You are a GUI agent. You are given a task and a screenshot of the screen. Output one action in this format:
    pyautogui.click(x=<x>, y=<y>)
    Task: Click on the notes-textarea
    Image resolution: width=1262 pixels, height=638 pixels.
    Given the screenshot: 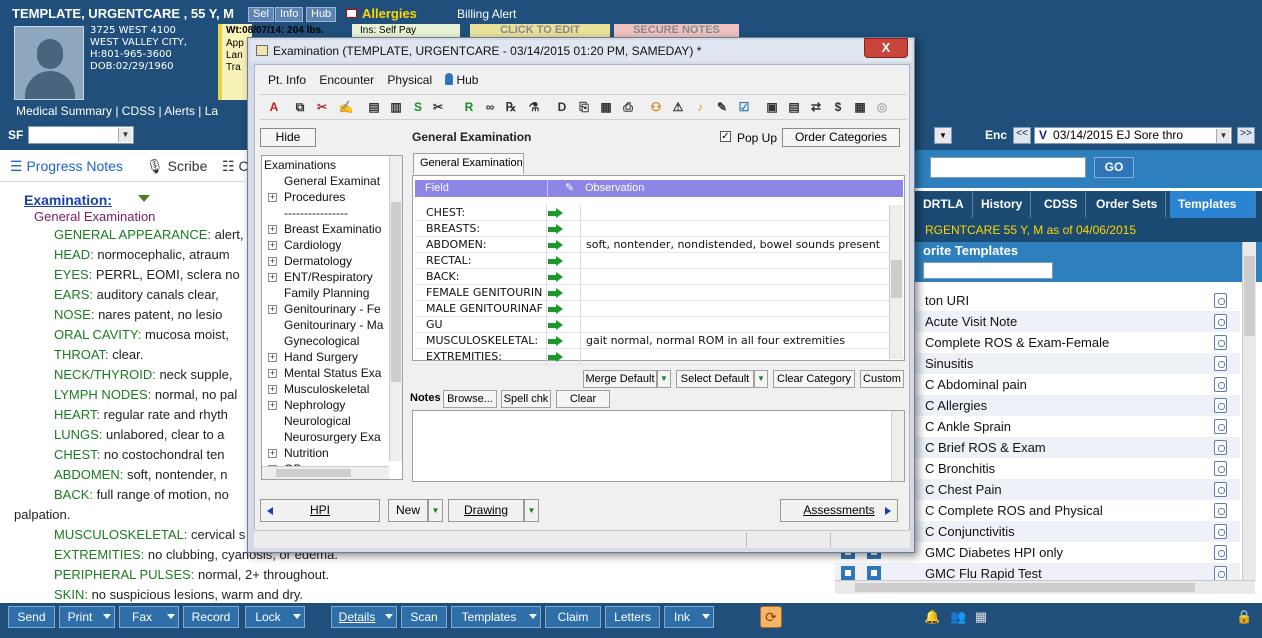 What is the action you would take?
    pyautogui.click(x=658, y=446)
    